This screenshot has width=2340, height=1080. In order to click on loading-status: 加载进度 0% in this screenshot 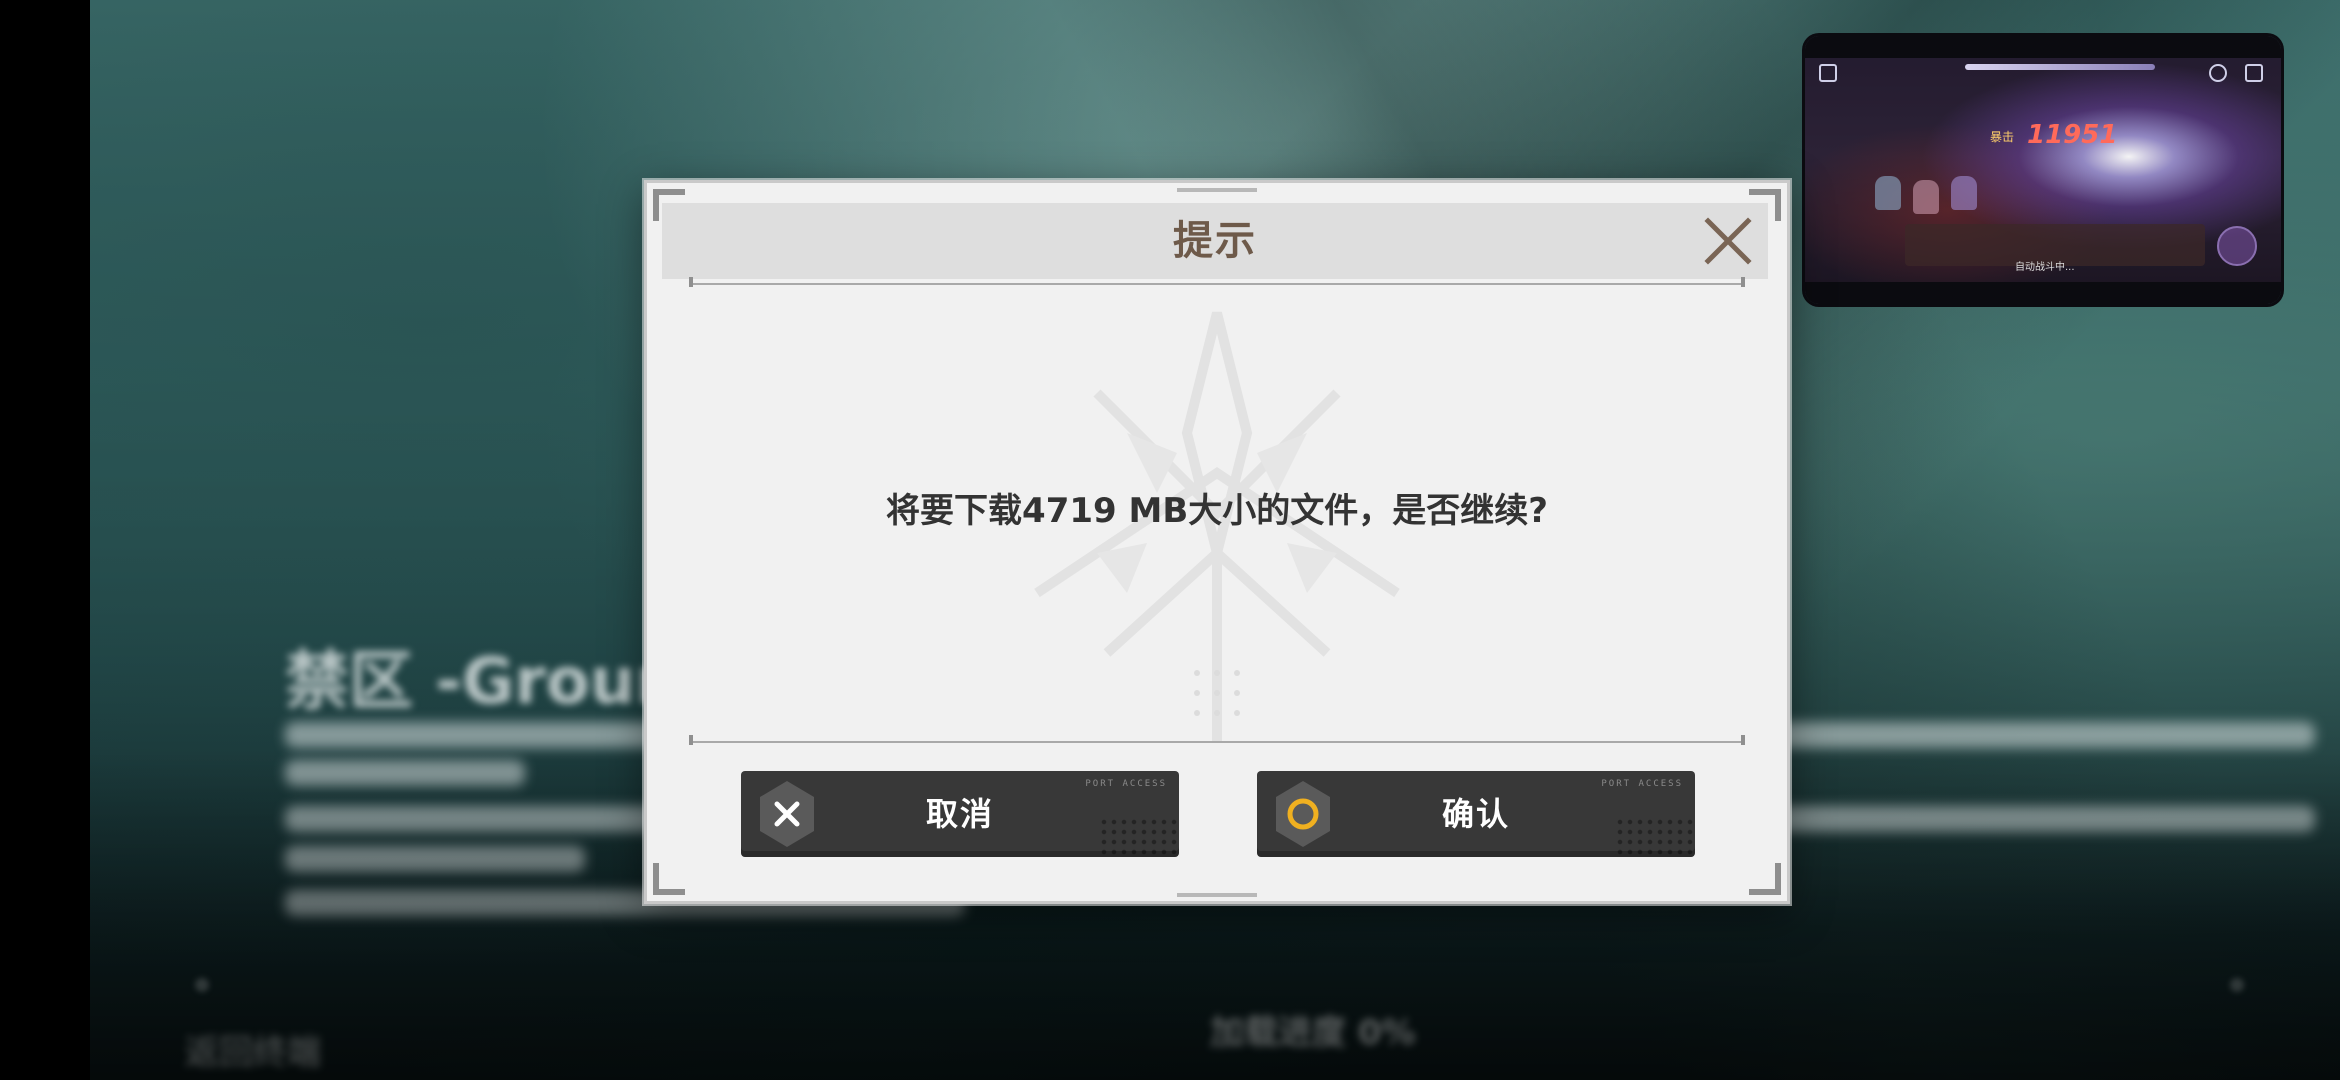, I will do `click(1313, 1033)`.